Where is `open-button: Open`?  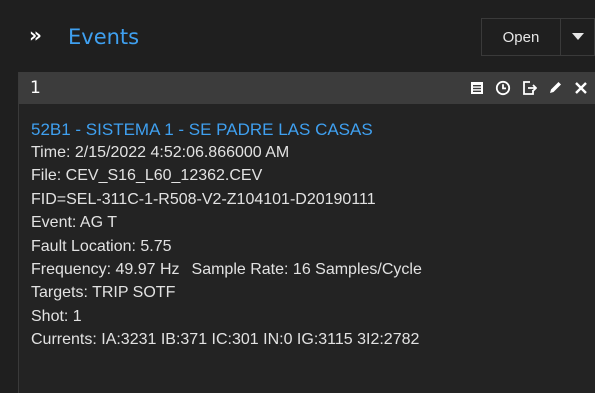 open-button: Open is located at coordinates (521, 37).